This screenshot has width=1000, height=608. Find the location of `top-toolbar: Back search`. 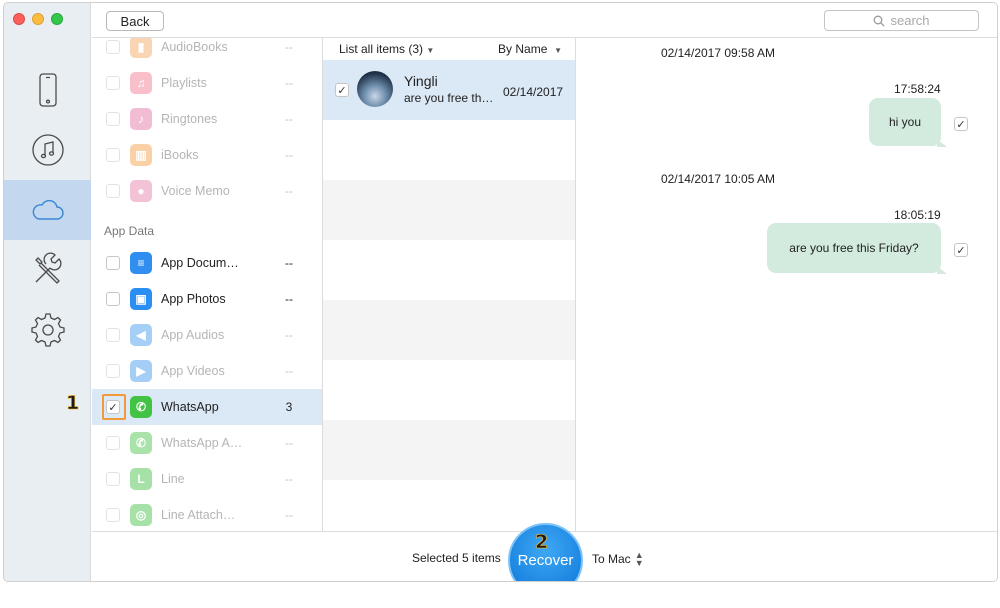

top-toolbar: Back search is located at coordinates (544, 20).